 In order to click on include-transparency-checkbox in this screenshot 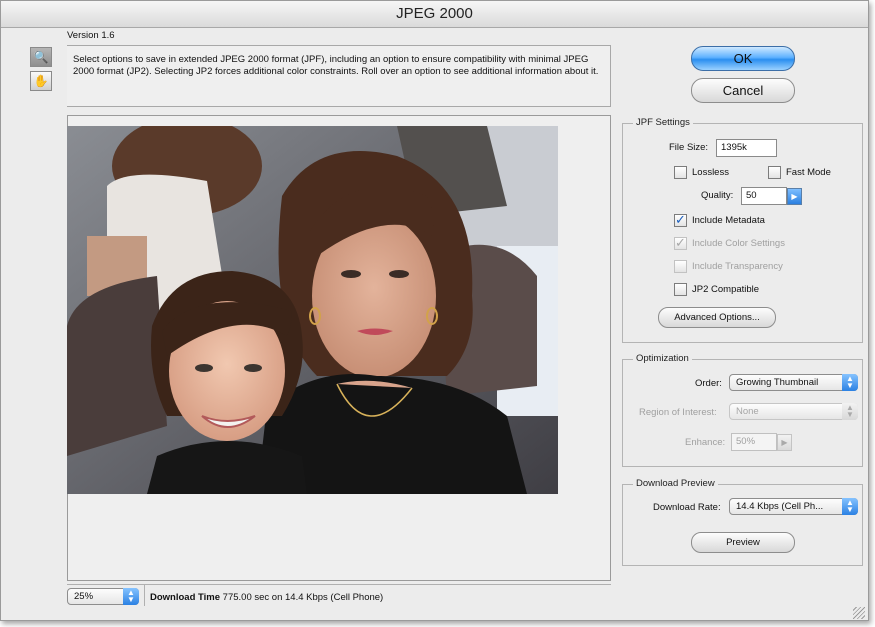, I will do `click(680, 266)`.